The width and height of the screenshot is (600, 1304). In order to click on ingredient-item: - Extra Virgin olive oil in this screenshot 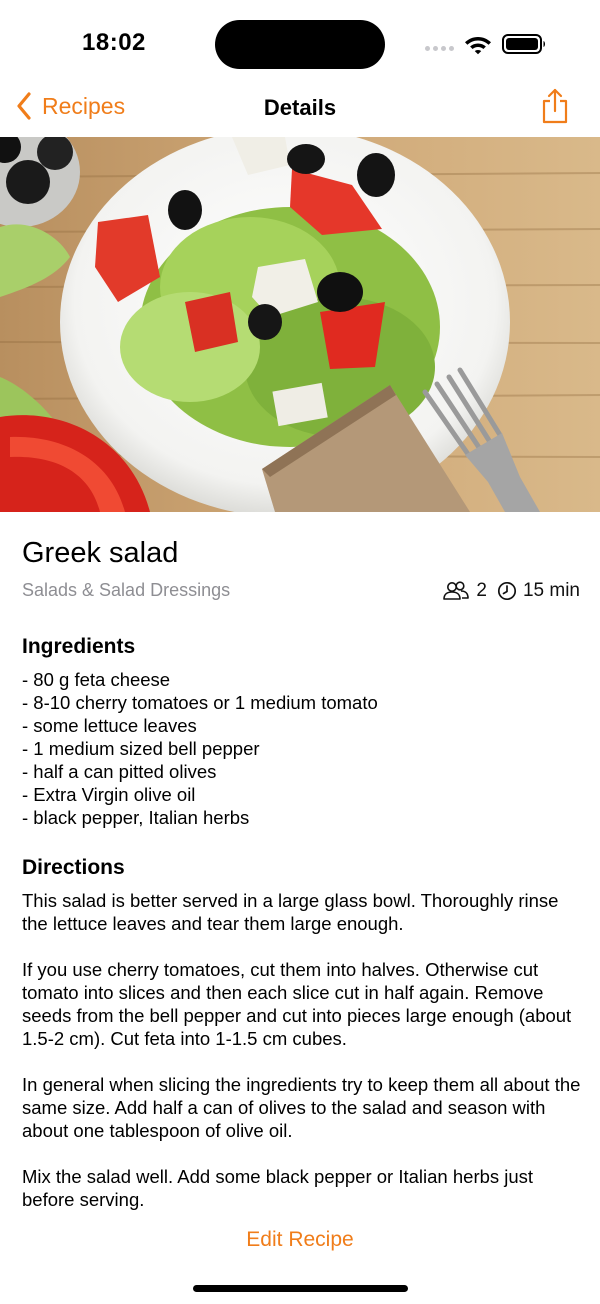, I will do `click(109, 794)`.